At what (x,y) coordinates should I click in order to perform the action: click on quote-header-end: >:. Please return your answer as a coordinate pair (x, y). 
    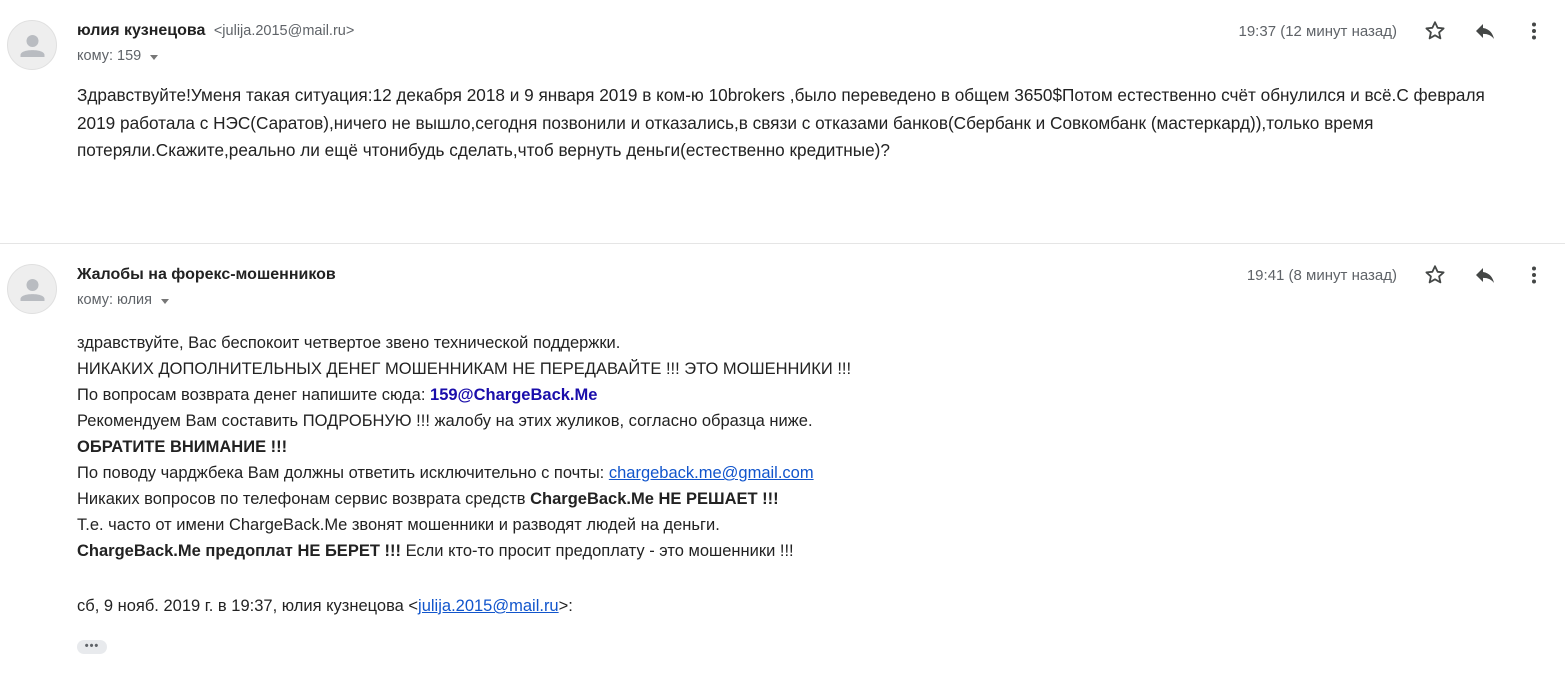
    Looking at the image, I should click on (565, 606).